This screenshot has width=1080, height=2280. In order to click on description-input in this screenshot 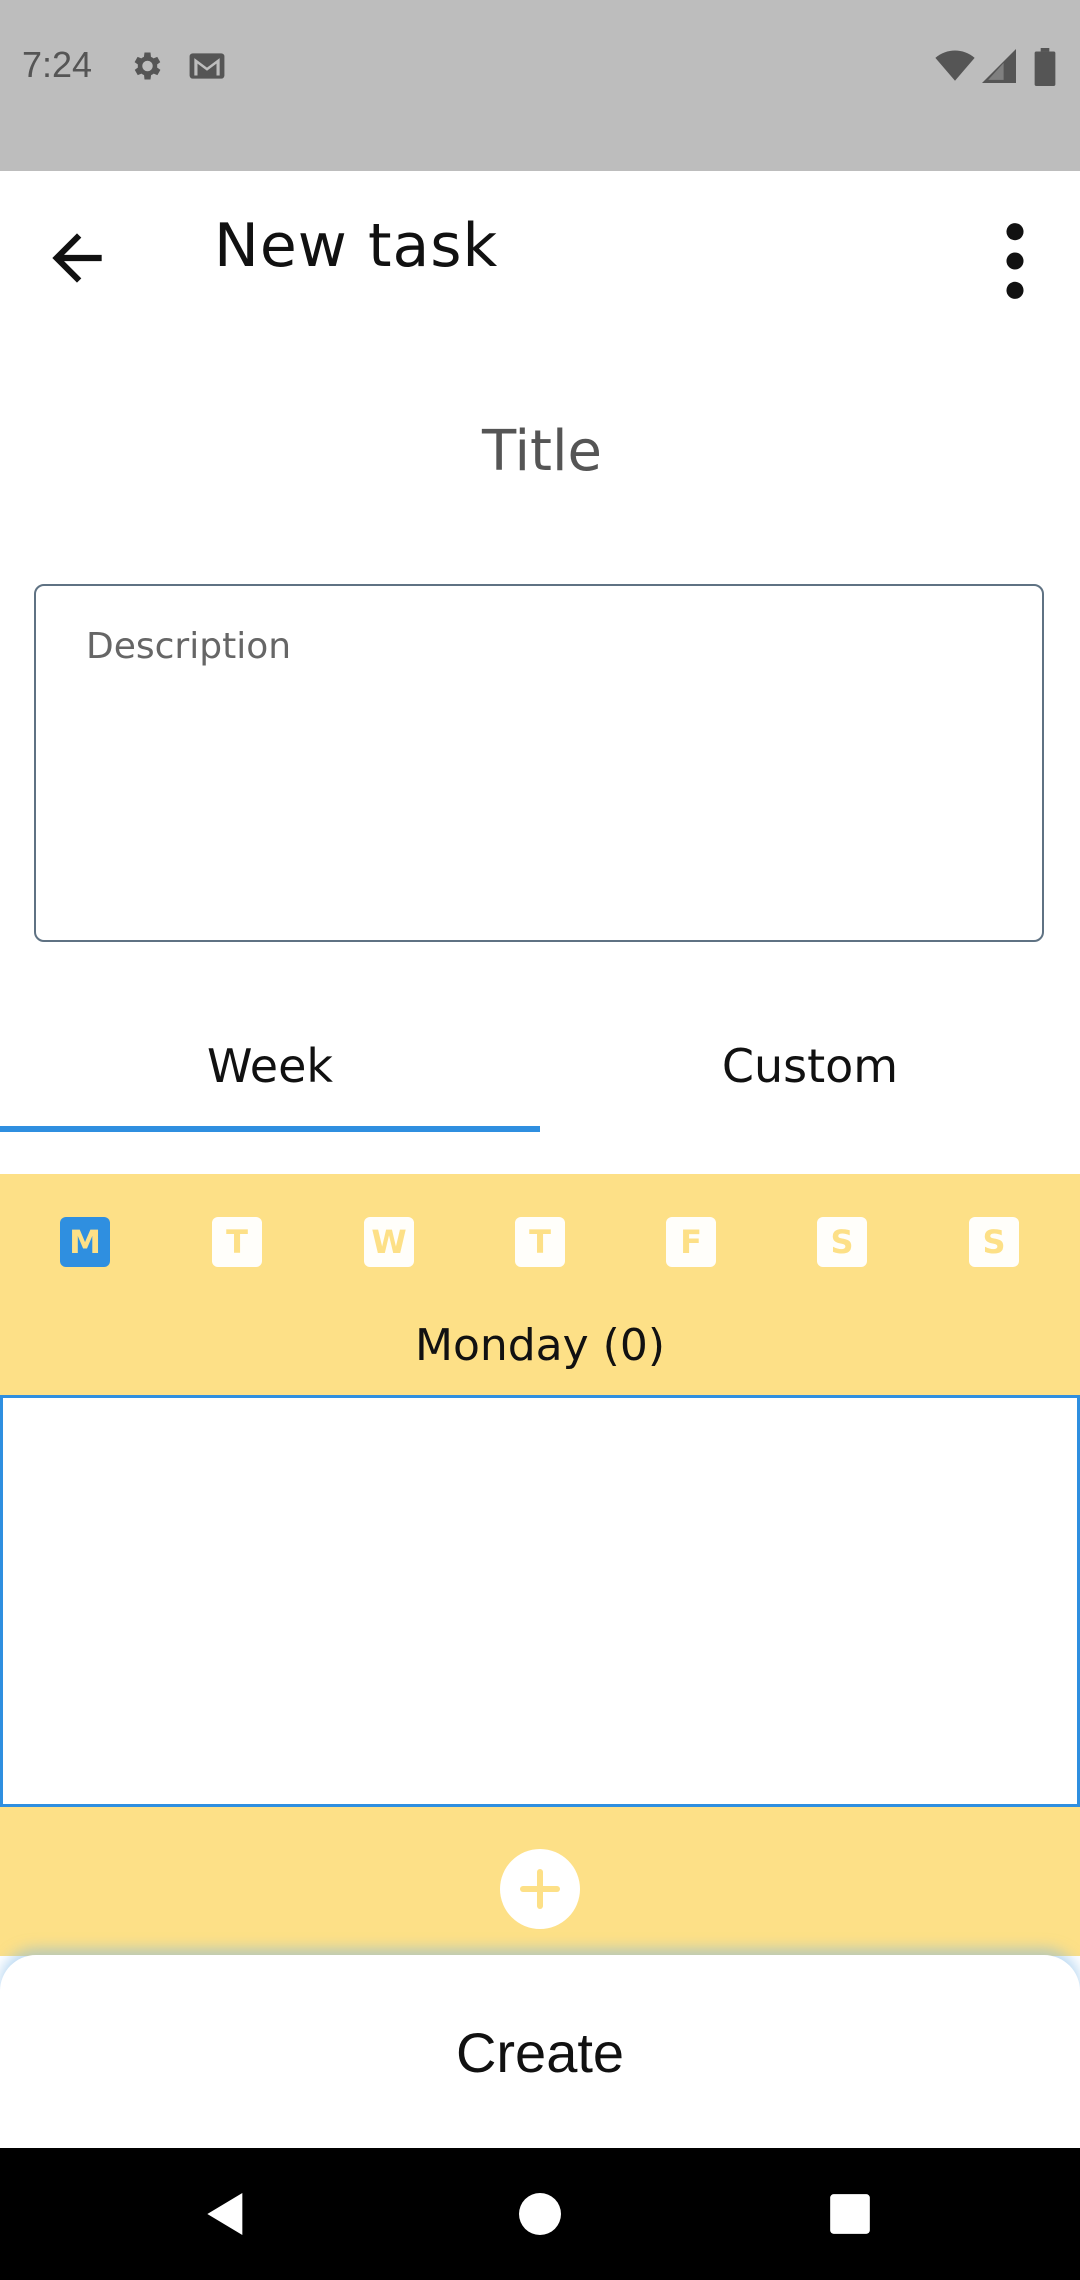, I will do `click(539, 763)`.